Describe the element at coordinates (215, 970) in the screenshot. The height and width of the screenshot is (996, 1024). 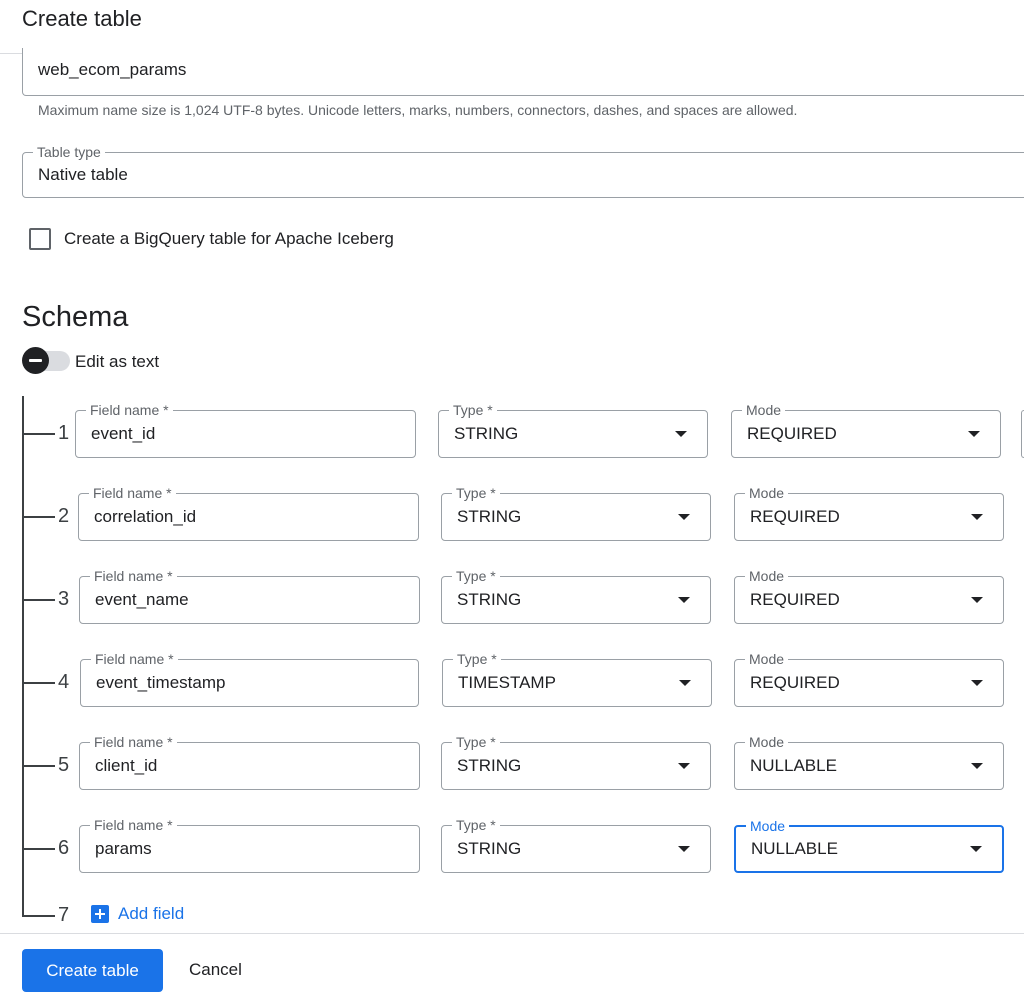
I see `cancel-button: Cancel` at that location.